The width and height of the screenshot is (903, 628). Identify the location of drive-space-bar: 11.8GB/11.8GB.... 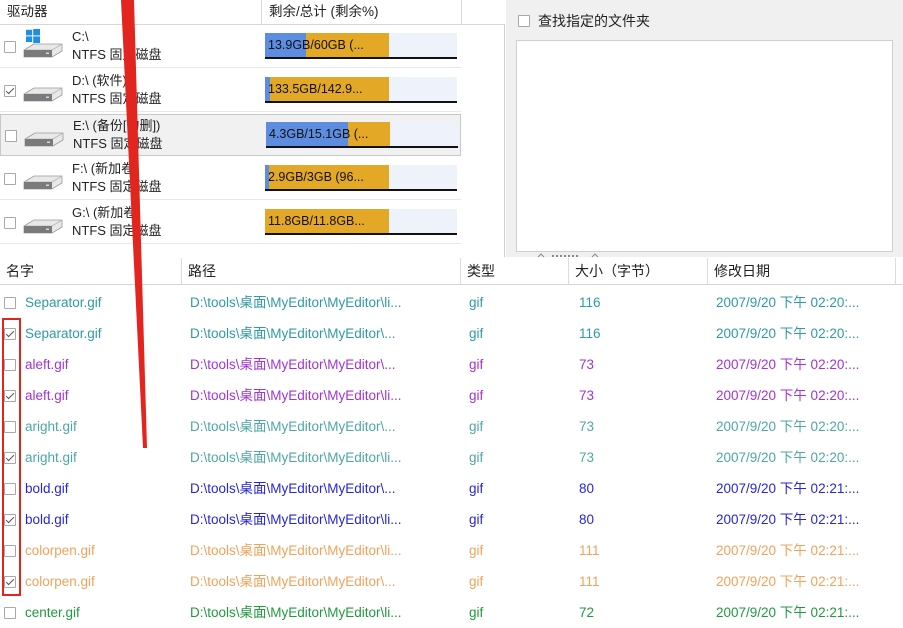
(361, 222).